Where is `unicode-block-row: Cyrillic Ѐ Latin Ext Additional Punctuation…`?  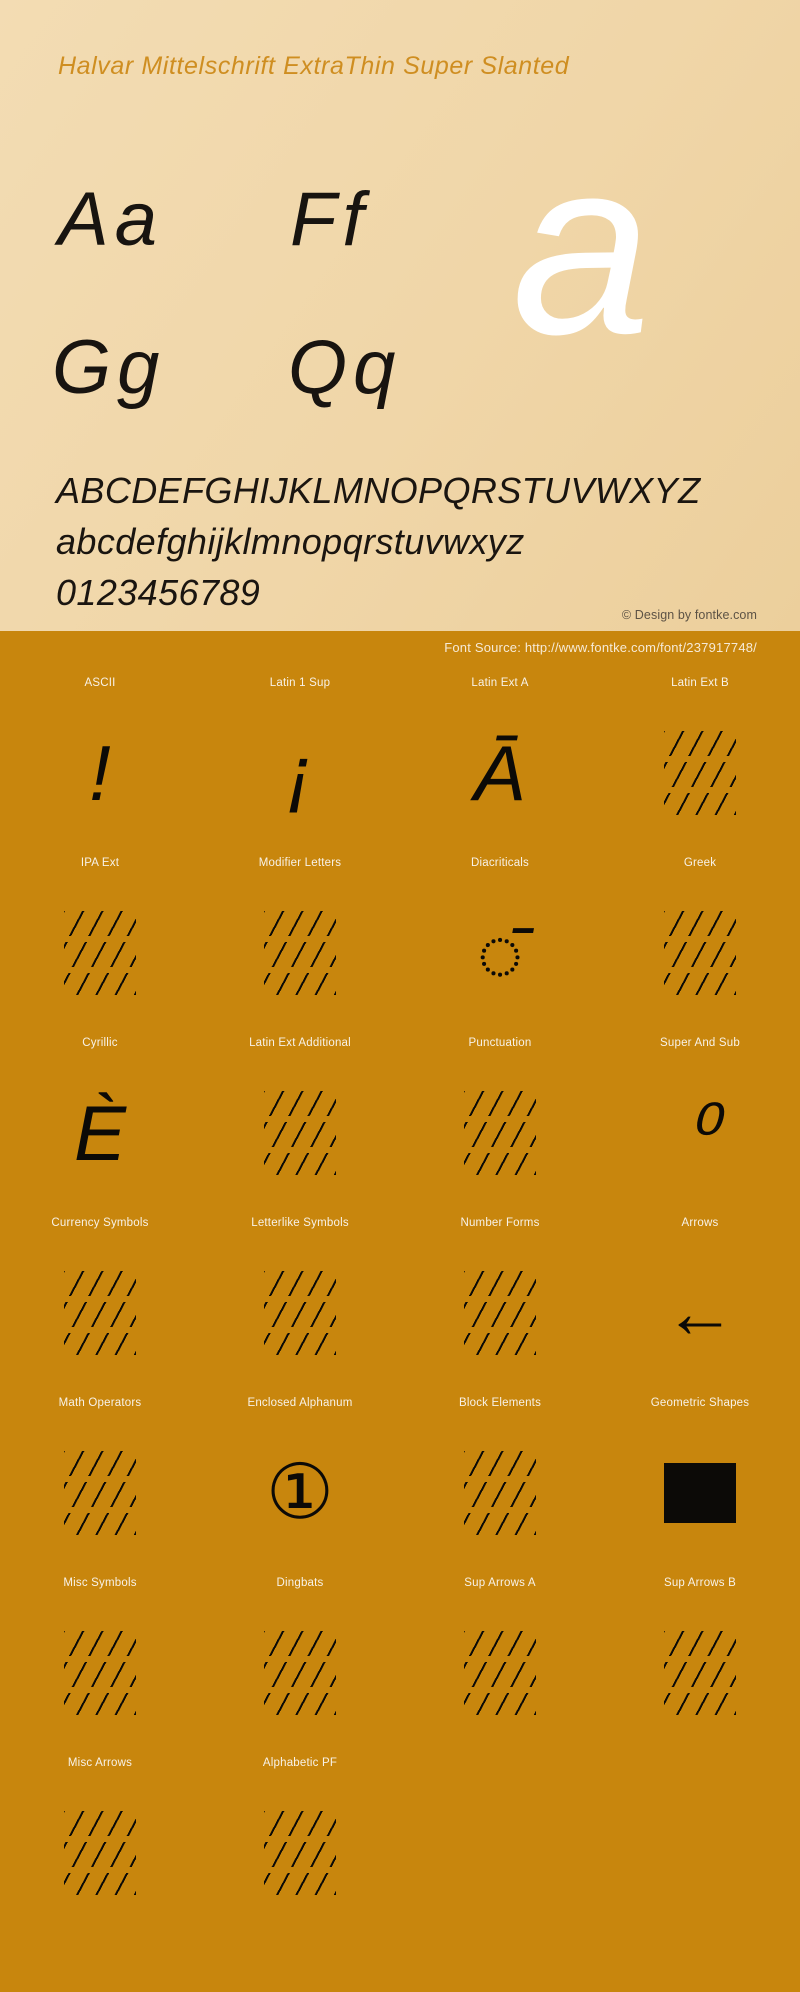
unicode-block-row: Cyrillic Ѐ Latin Ext Additional Punctuation… is located at coordinates (400, 1122).